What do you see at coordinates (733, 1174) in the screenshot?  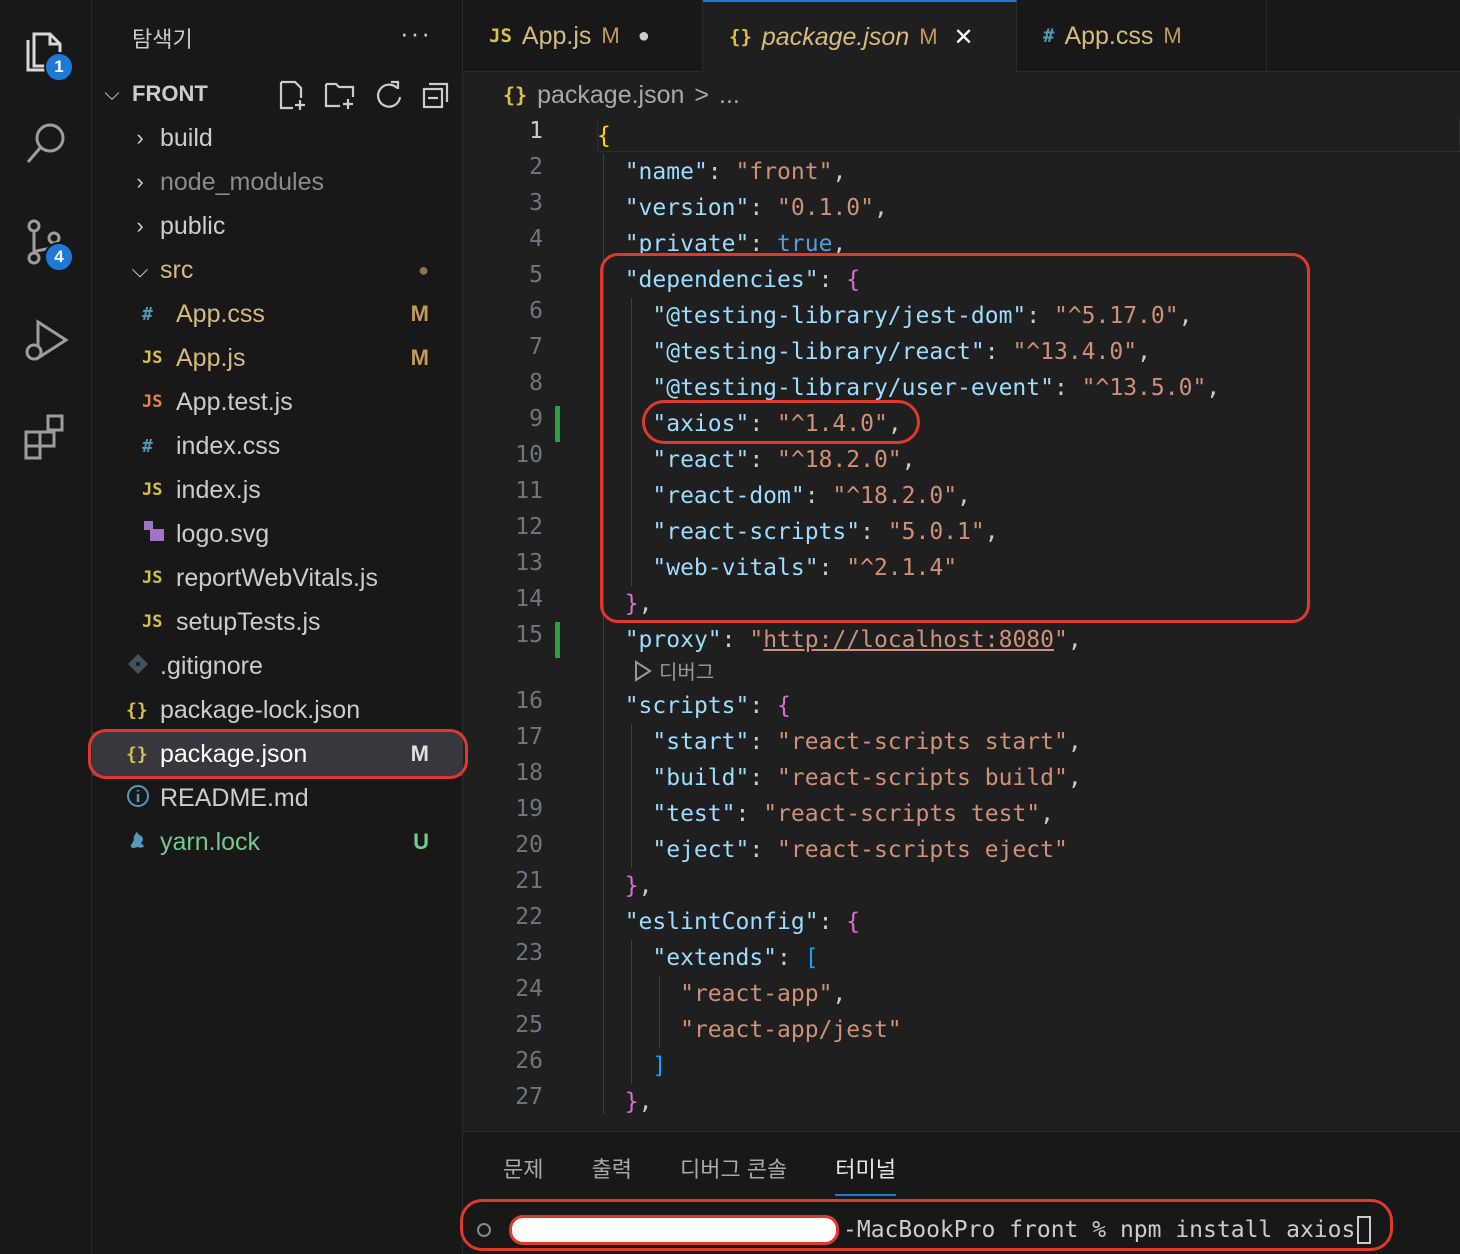 I see `tab-debug-console: 디버그 콘솔` at bounding box center [733, 1174].